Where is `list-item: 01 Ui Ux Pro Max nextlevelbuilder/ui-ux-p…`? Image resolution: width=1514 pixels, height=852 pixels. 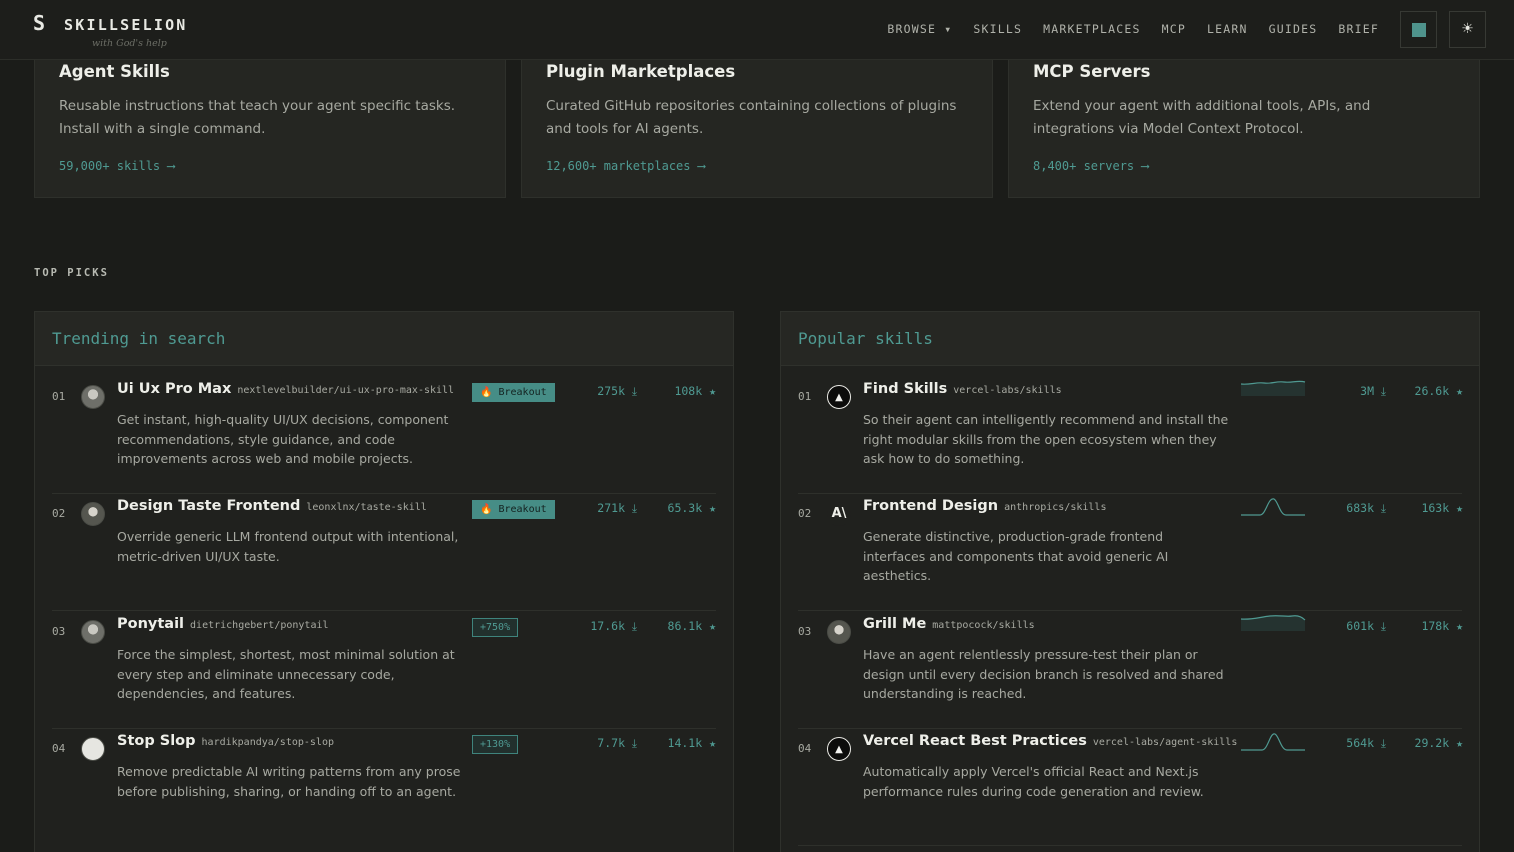
list-item: 01 Ui Ux Pro Max nextlevelbuilder/ui-ux-p… is located at coordinates (384, 435).